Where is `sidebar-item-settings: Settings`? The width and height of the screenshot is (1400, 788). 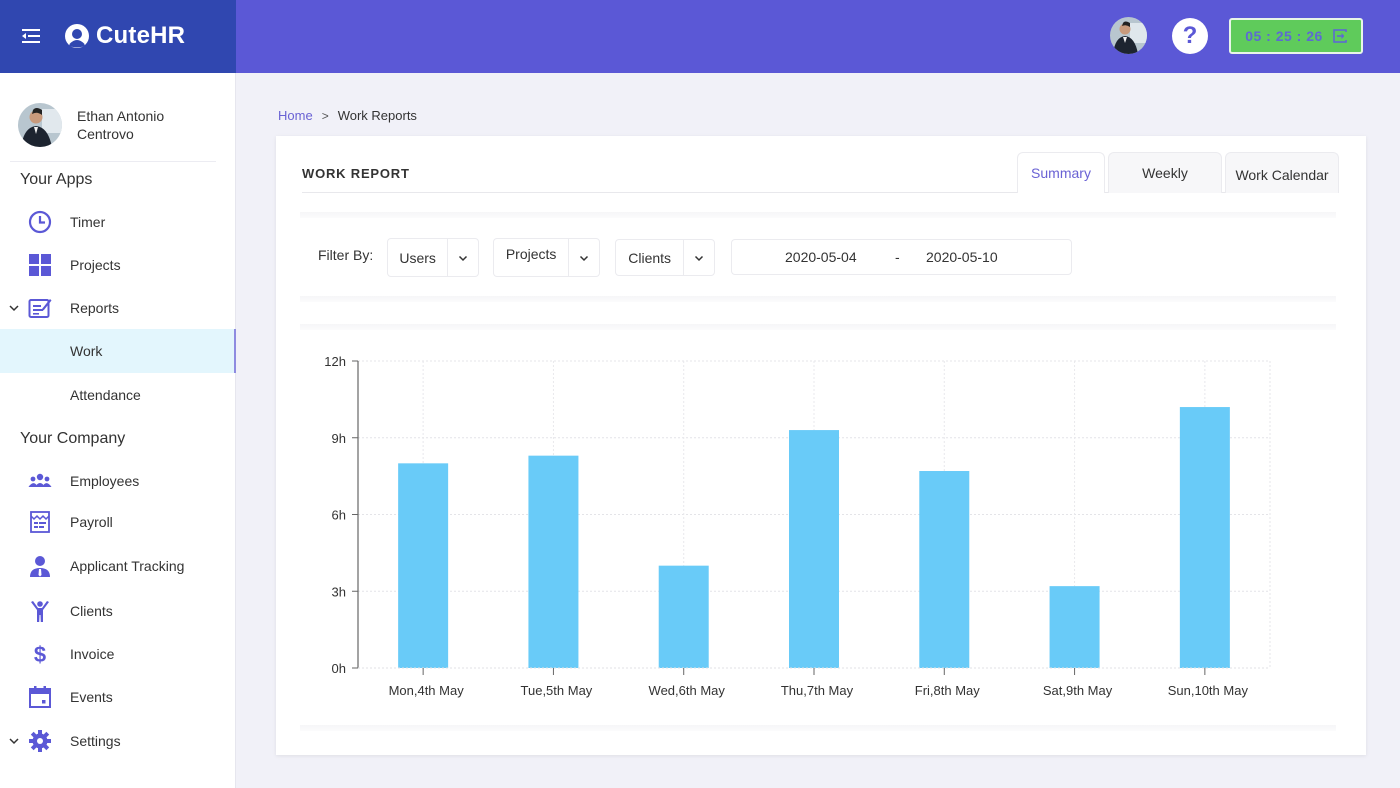 sidebar-item-settings: Settings is located at coordinates (118, 741).